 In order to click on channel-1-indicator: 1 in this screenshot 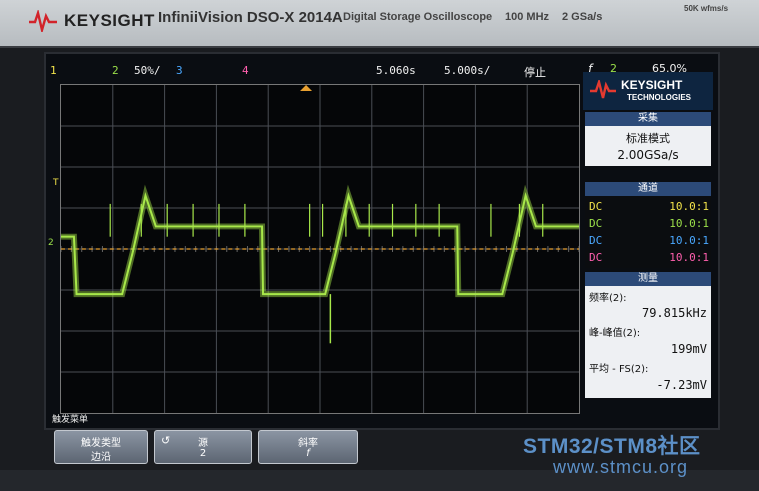, I will do `click(53, 70)`.